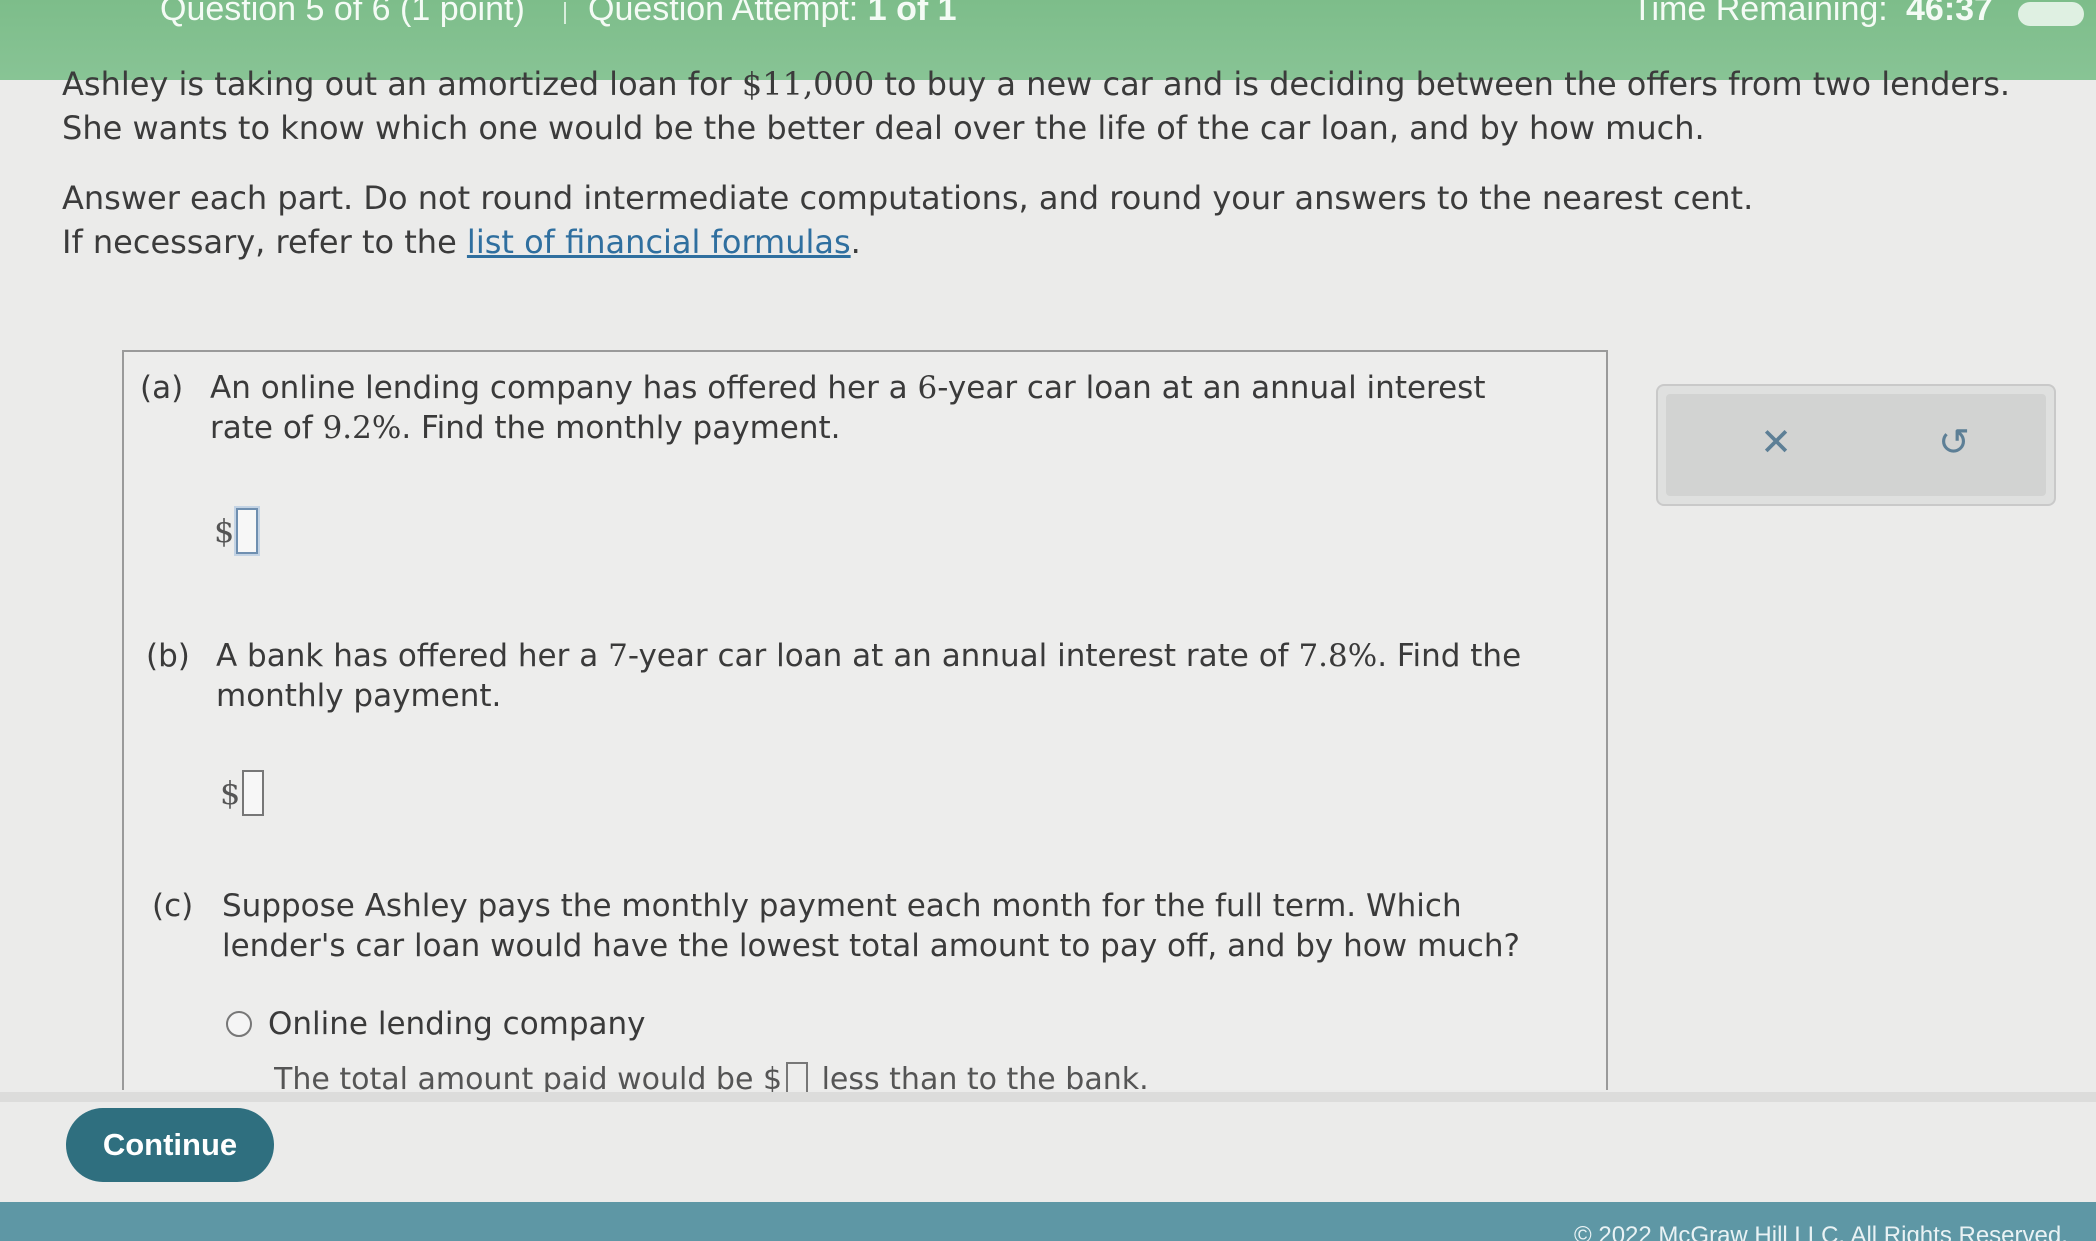 The height and width of the screenshot is (1241, 2096). Describe the element at coordinates (247, 531) in the screenshot. I see `monthly-payment-a-input` at that location.